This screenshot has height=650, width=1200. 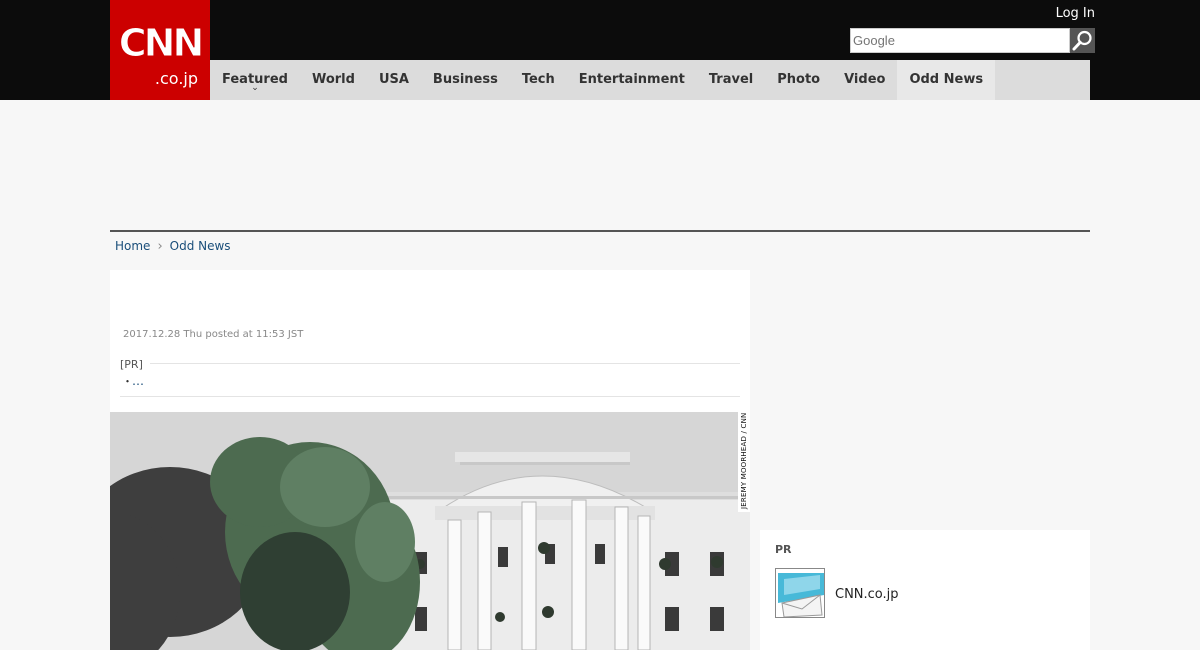 What do you see at coordinates (160, 246) in the screenshot?
I see `chevron-right-icon: ›` at bounding box center [160, 246].